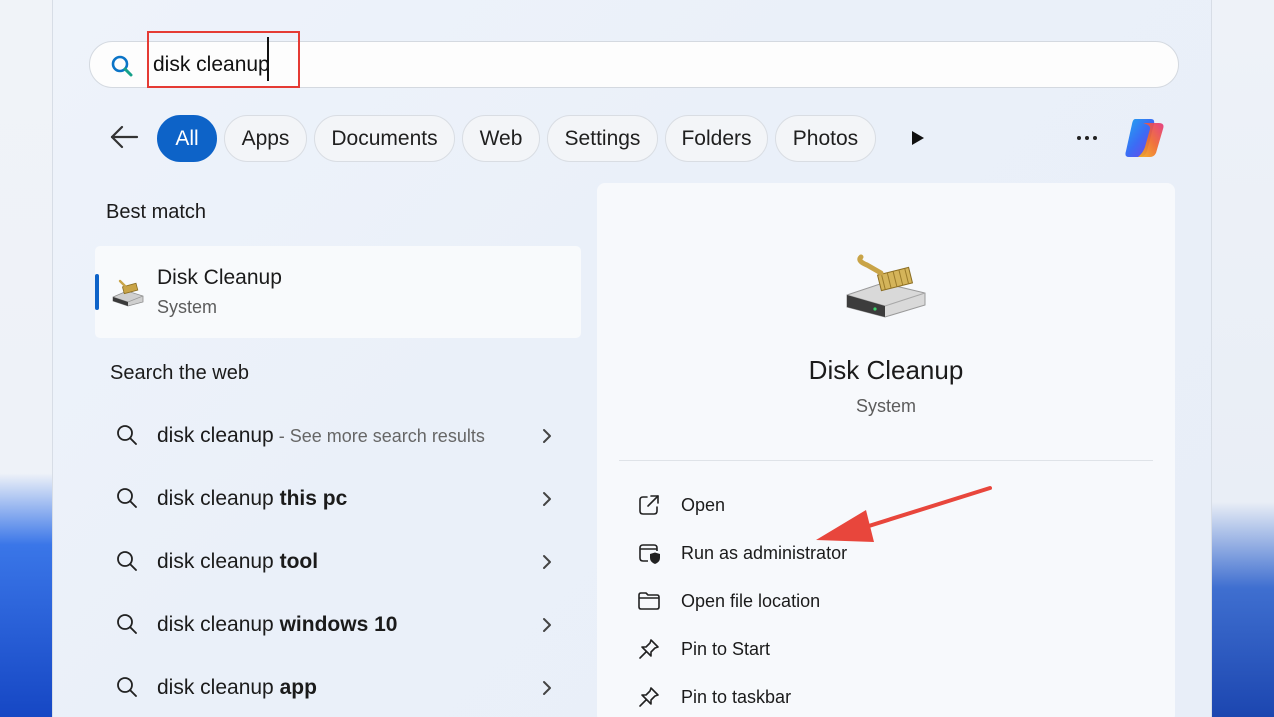 This screenshot has height=717, width=1274. What do you see at coordinates (703, 505) in the screenshot?
I see `action-label: Open` at bounding box center [703, 505].